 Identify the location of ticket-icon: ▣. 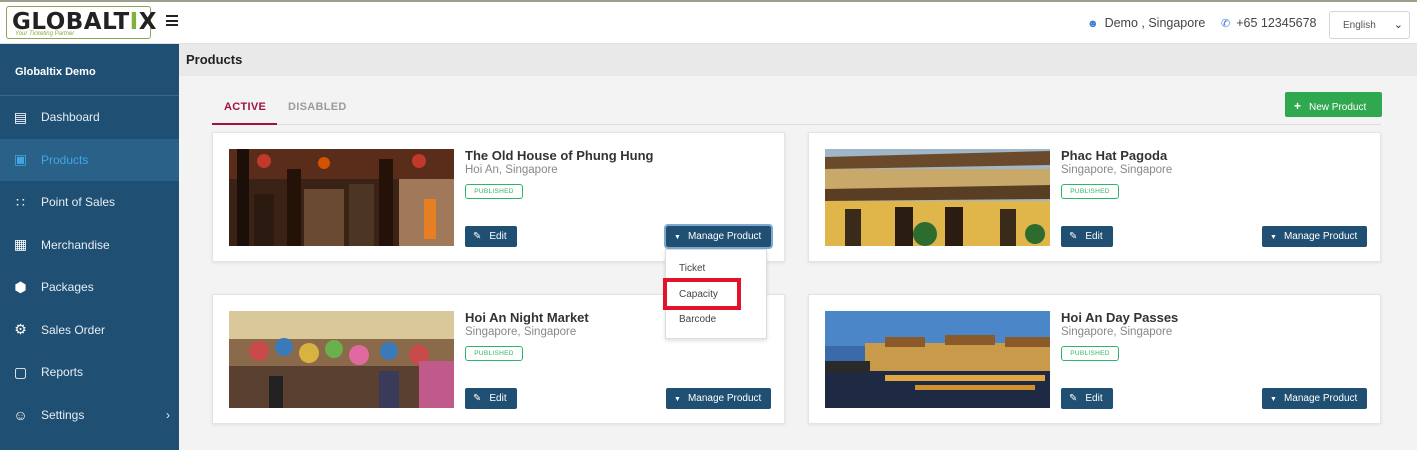
(20, 159).